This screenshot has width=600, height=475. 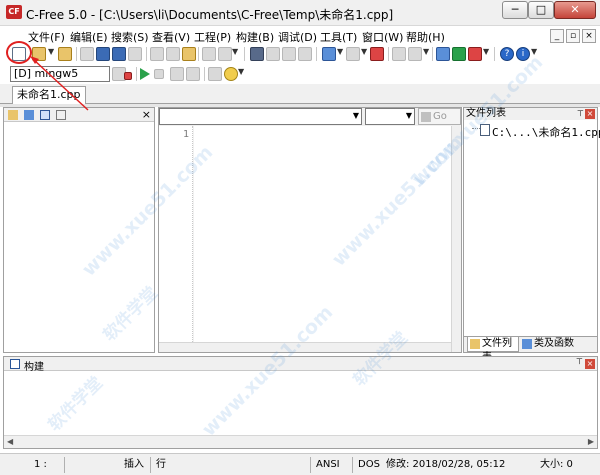 I want to click on paste-icon, so click(x=189, y=54).